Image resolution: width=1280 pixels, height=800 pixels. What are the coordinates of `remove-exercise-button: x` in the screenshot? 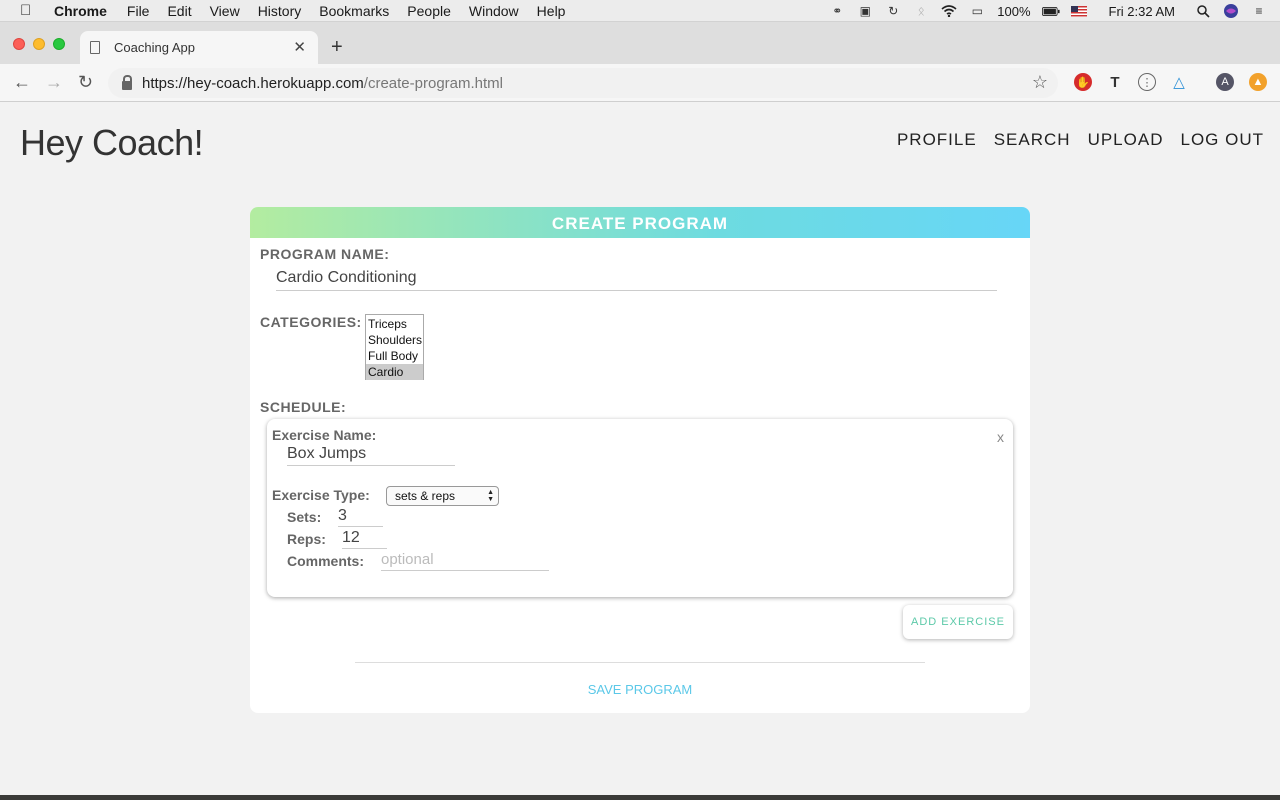 It's located at (1000, 437).